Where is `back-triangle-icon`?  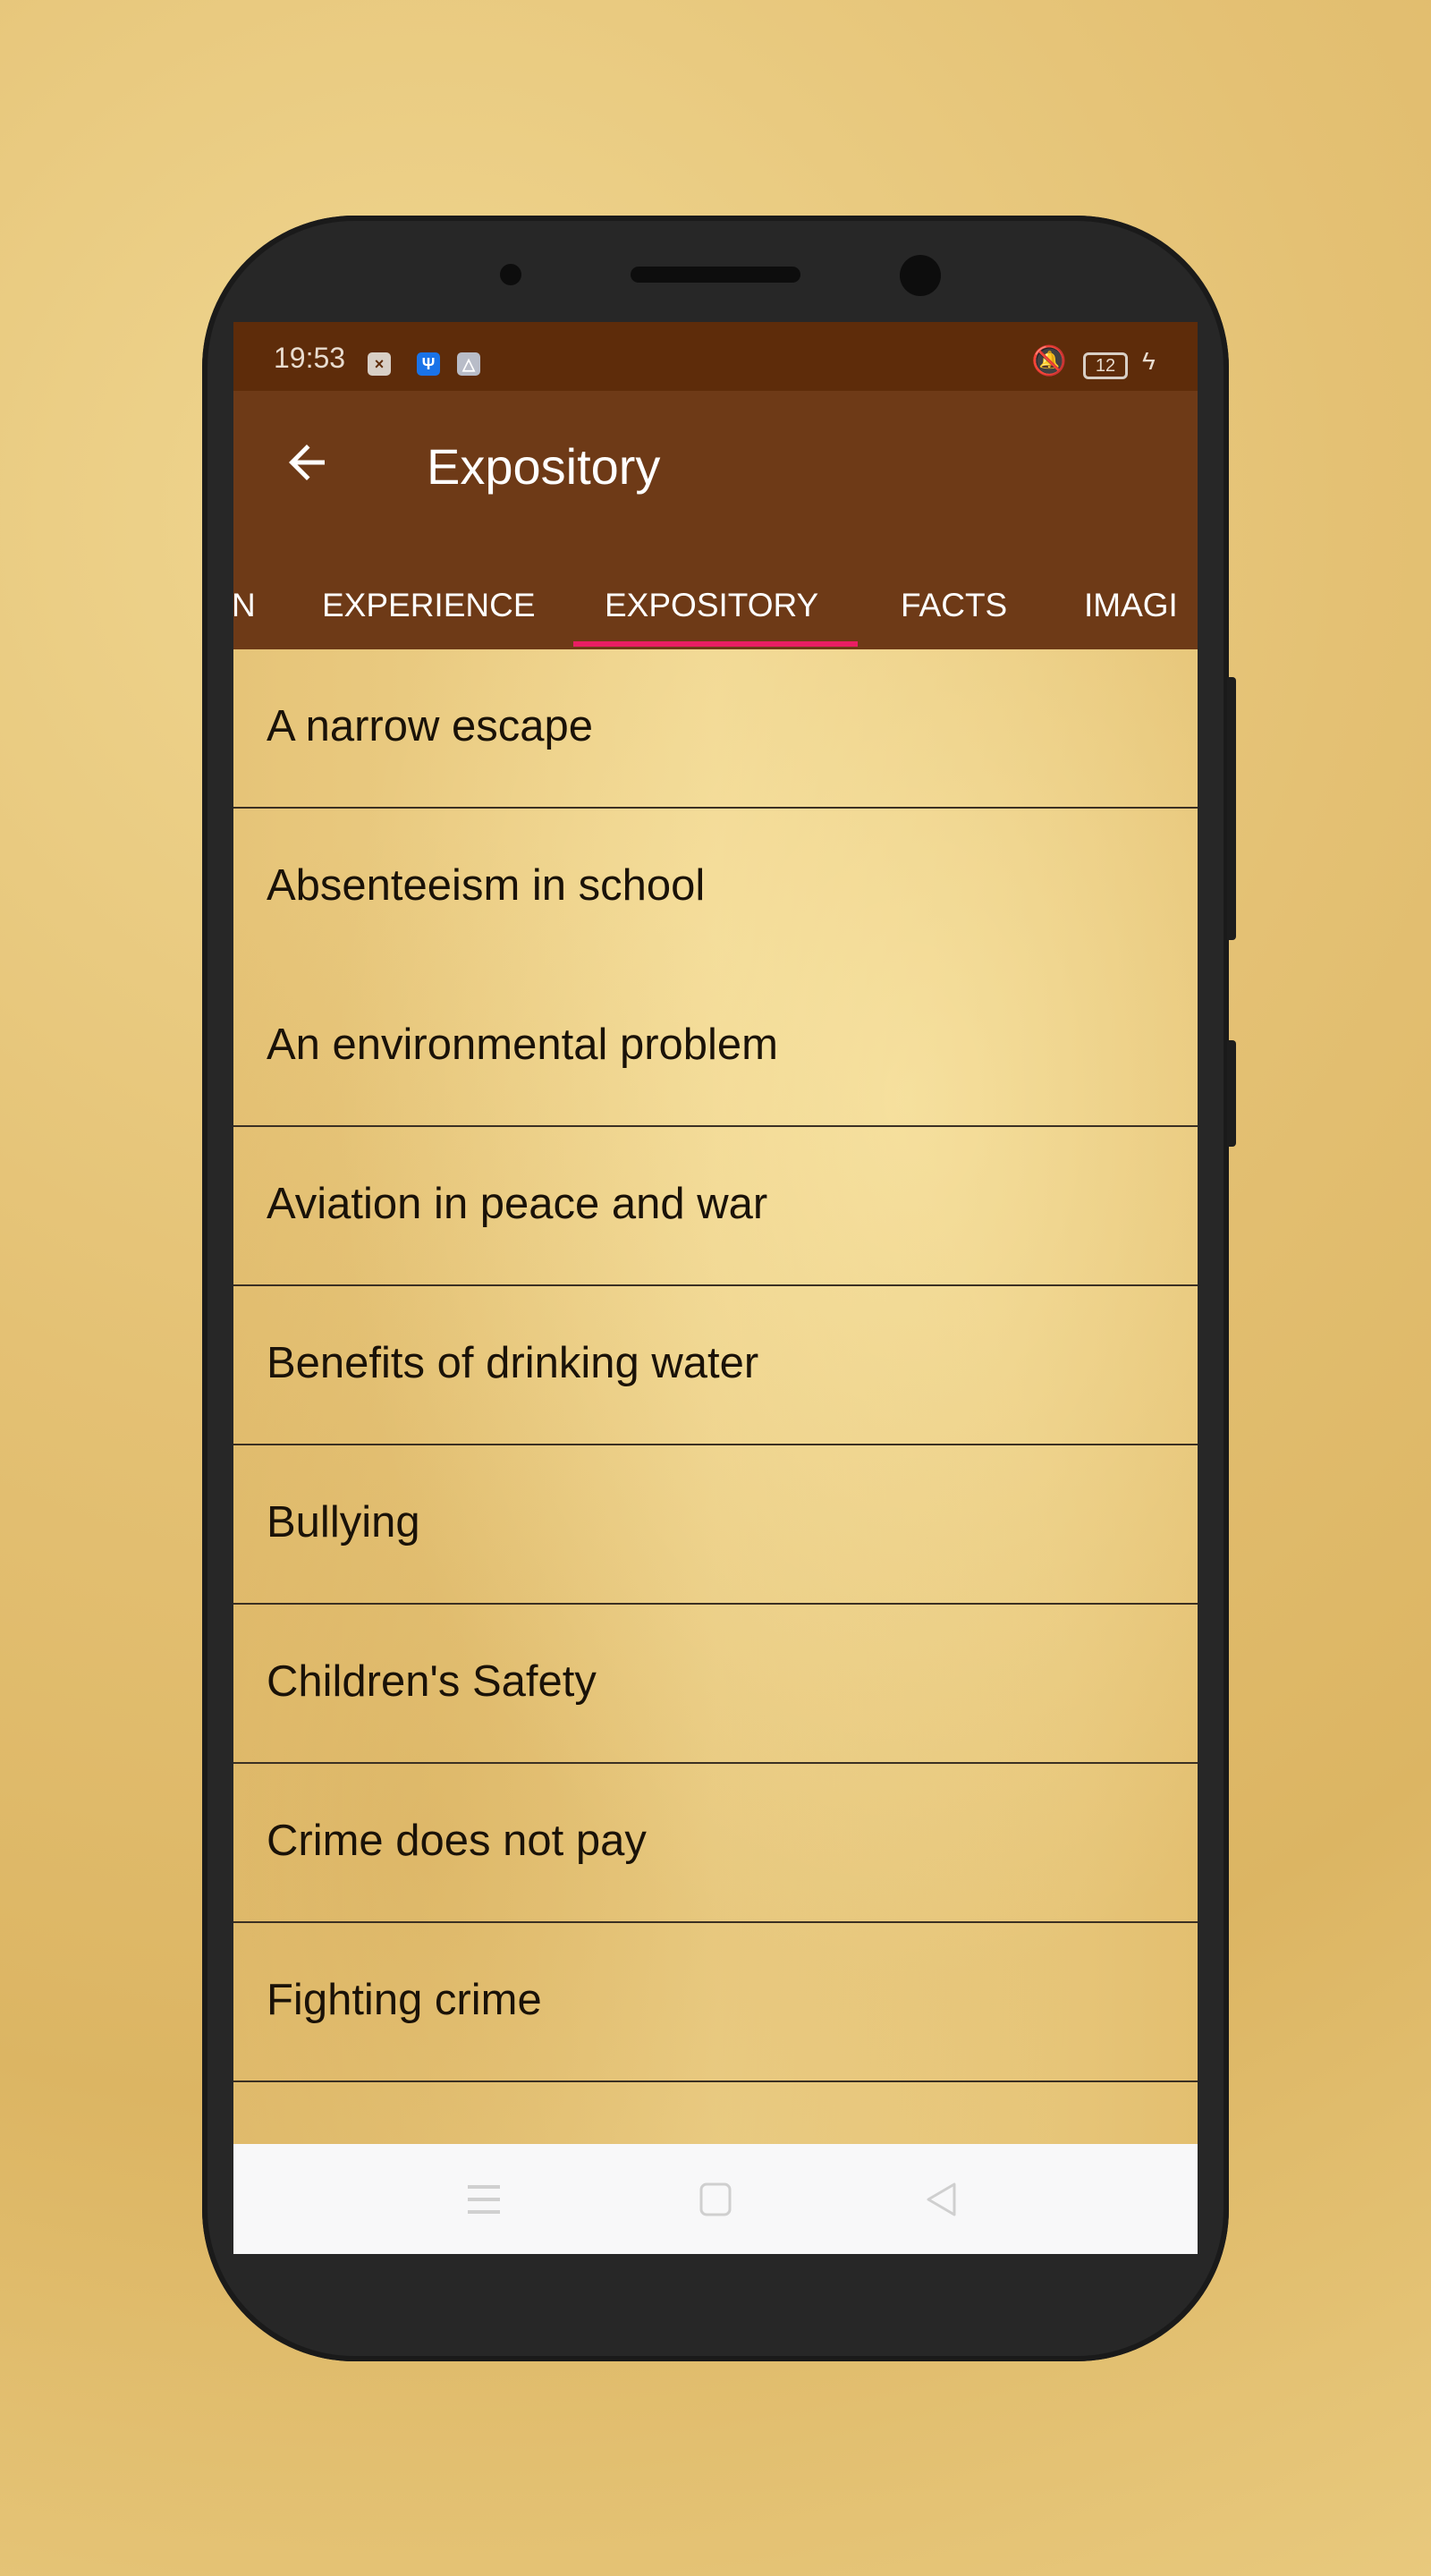 back-triangle-icon is located at coordinates (942, 2199).